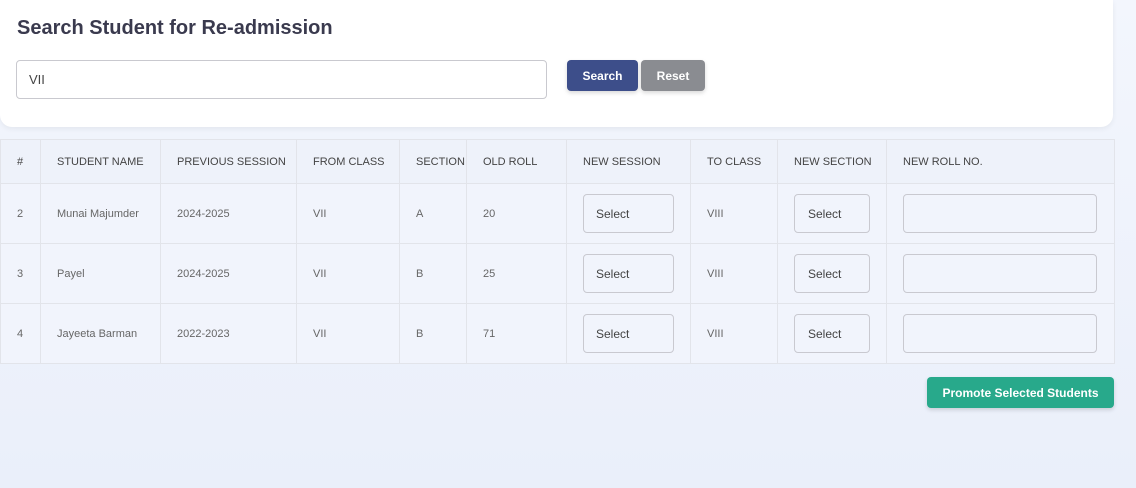 The height and width of the screenshot is (488, 1136). I want to click on col-to-class: TO CLASS, so click(734, 161).